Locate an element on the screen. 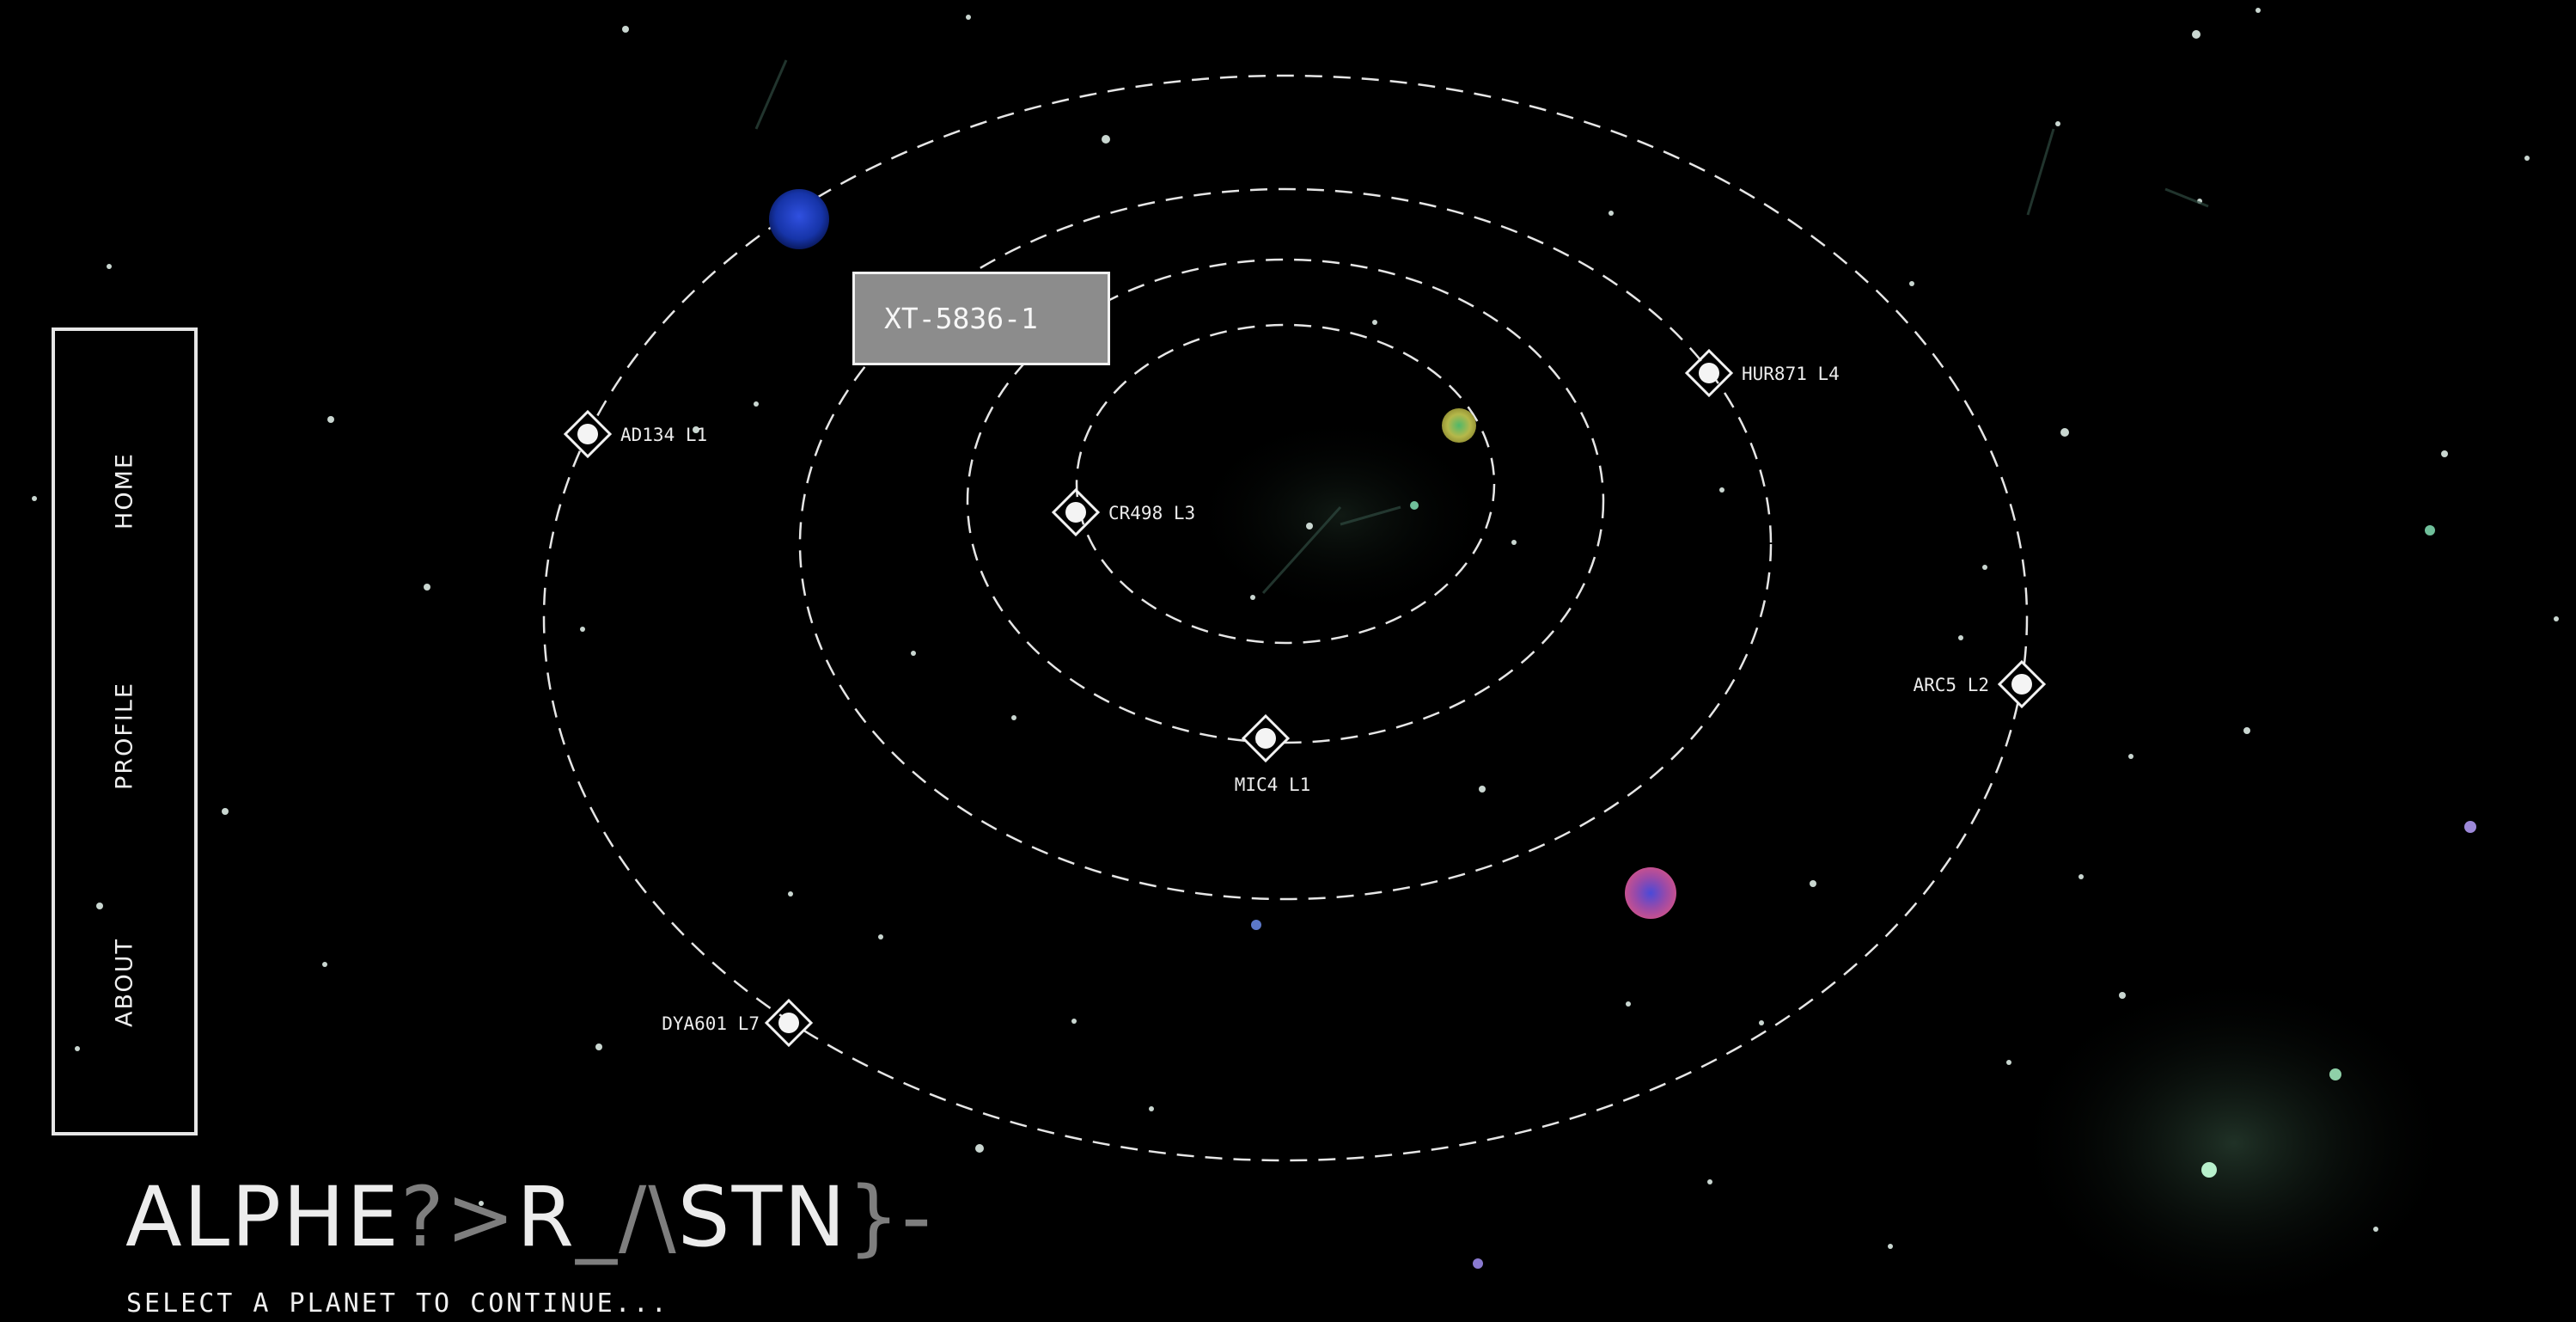 This screenshot has height=1322, width=2576. yellow-planet is located at coordinates (1459, 425).